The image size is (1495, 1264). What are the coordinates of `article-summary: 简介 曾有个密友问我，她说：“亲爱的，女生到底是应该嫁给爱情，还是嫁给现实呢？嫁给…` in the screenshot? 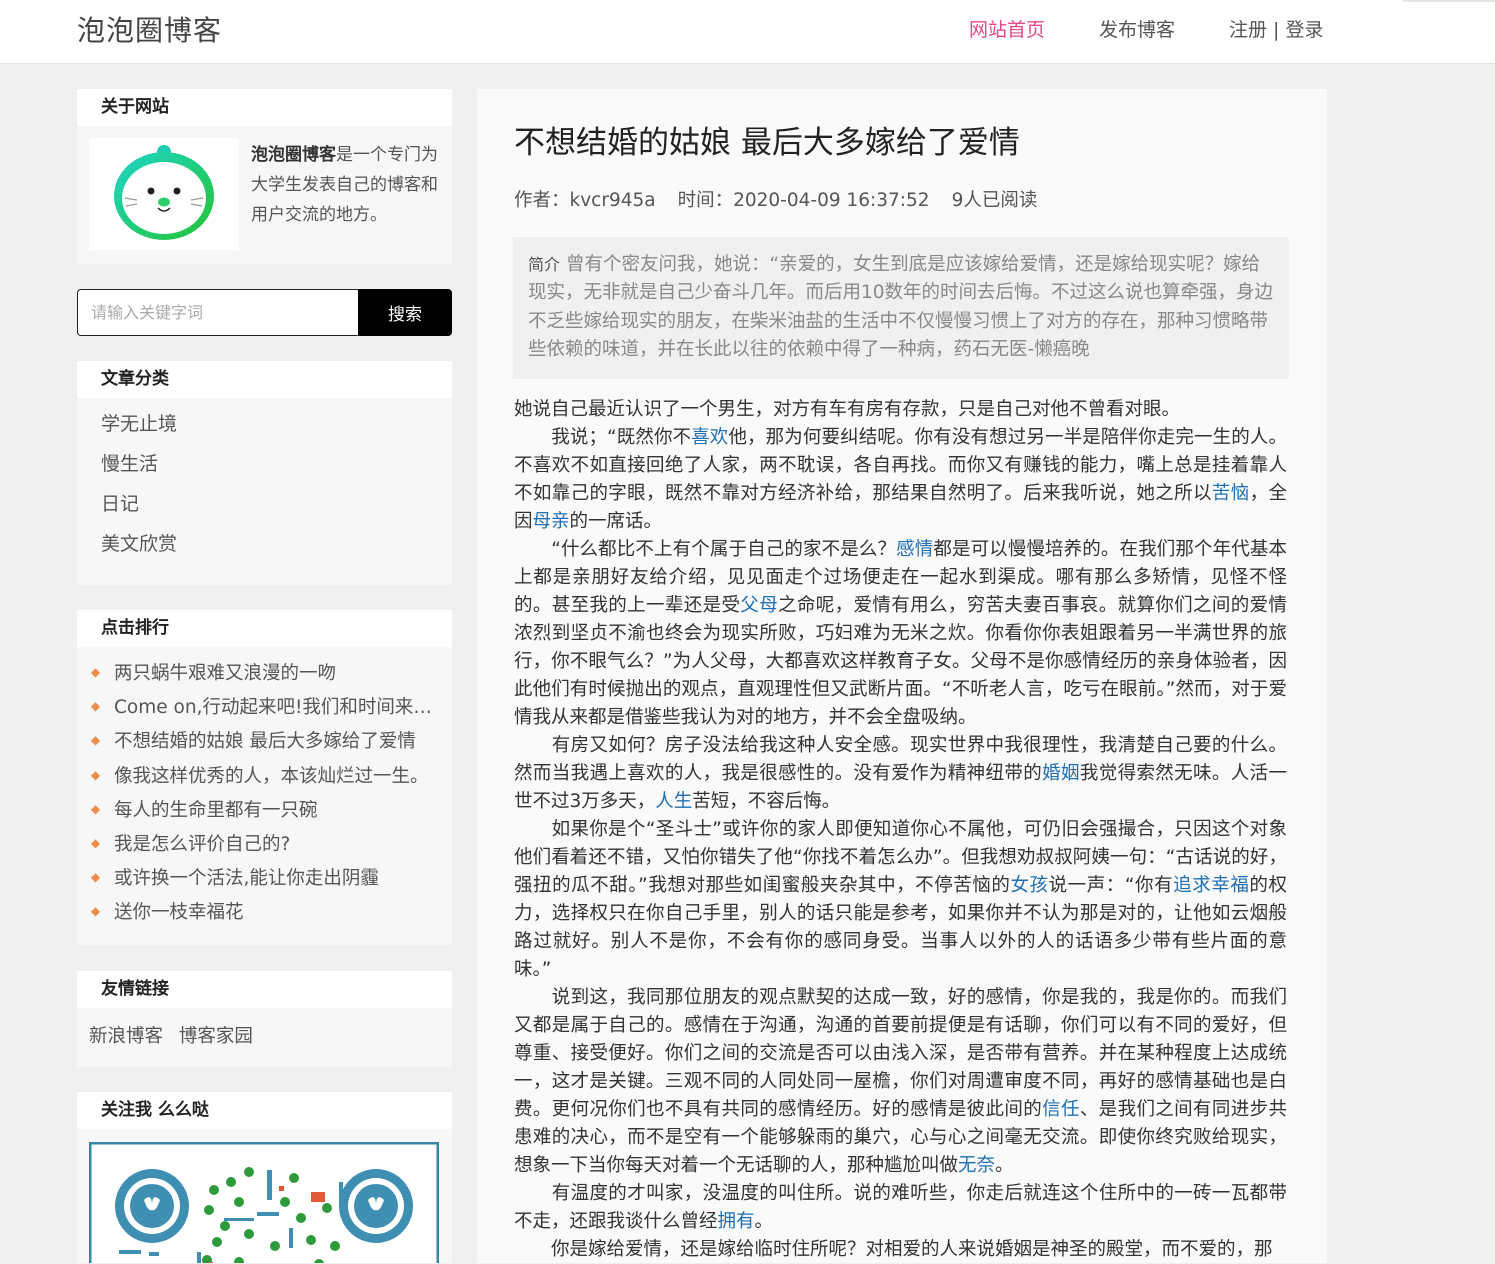 It's located at (901, 308).